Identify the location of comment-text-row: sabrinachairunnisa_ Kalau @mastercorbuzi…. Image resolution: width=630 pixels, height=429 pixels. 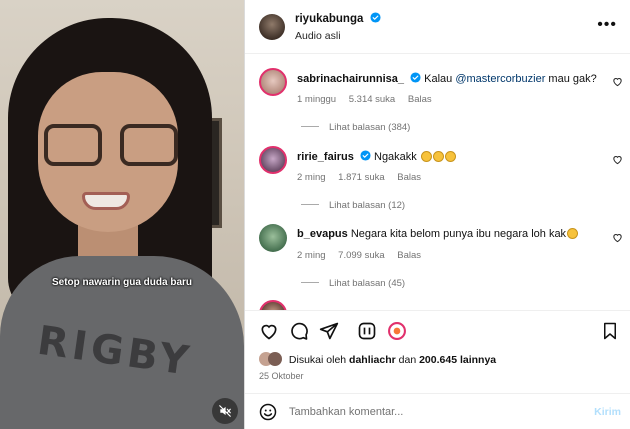
(452, 78).